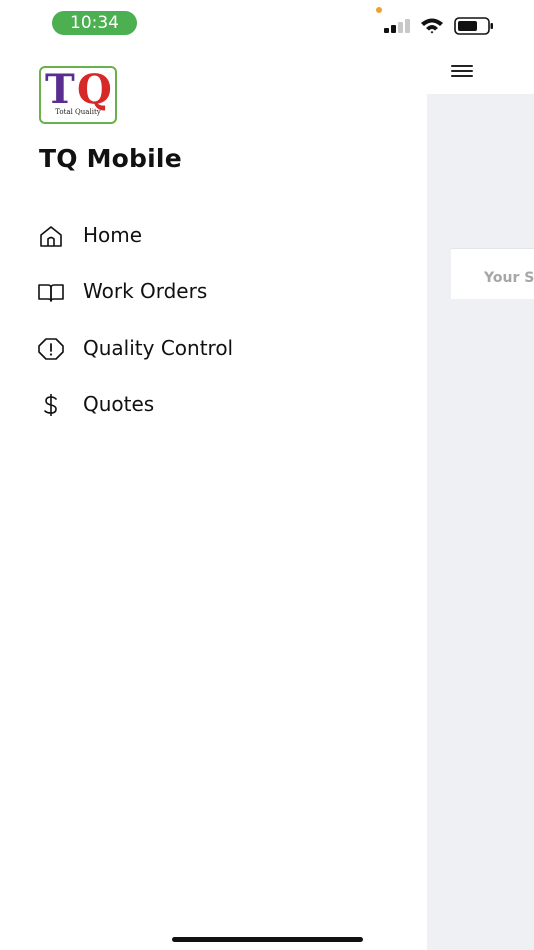 Image resolution: width=534 pixels, height=950 pixels. What do you see at coordinates (379, 10) in the screenshot?
I see `privacy-indicator-dot` at bounding box center [379, 10].